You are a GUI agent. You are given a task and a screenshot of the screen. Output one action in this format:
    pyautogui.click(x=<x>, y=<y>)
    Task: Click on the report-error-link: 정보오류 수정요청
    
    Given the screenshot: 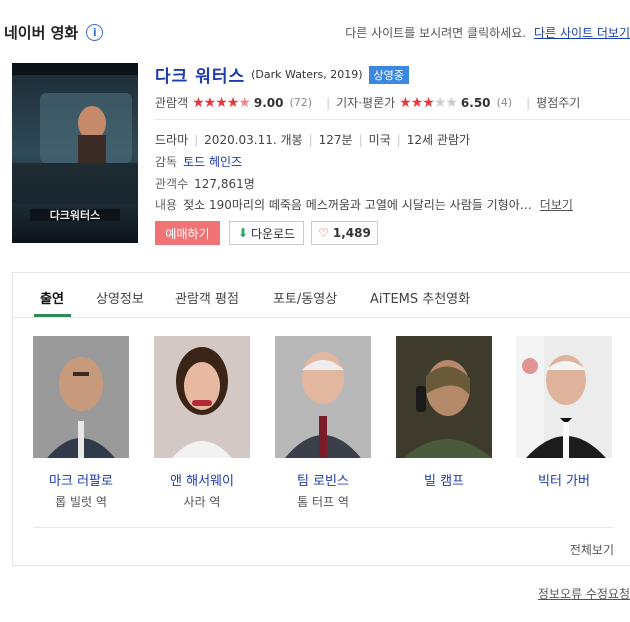 What is the action you would take?
    pyautogui.click(x=584, y=593)
    